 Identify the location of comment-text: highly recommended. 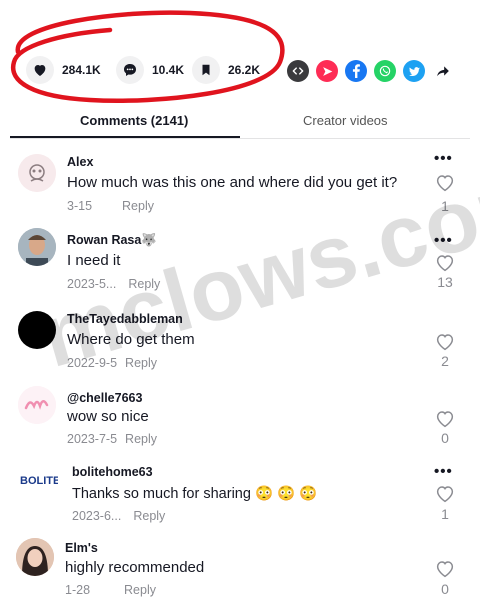
(135, 567).